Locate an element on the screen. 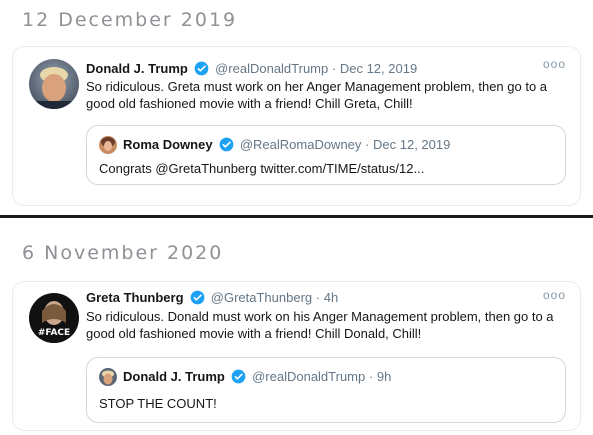 Image resolution: width=593 pixels, height=435 pixels. quote-handle: @RealRomaDowney is located at coordinates (301, 144).